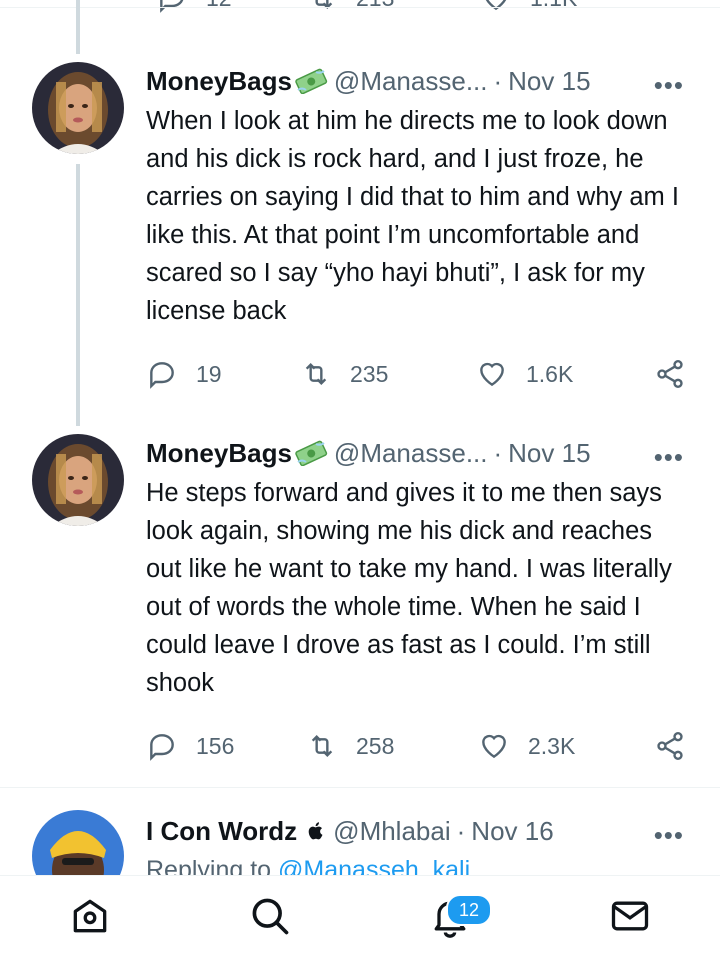 Image resolution: width=720 pixels, height=956 pixels. Describe the element at coordinates (418, 9) in the screenshot. I see `previous-tweet-actions: 12 213 1.1K` at that location.